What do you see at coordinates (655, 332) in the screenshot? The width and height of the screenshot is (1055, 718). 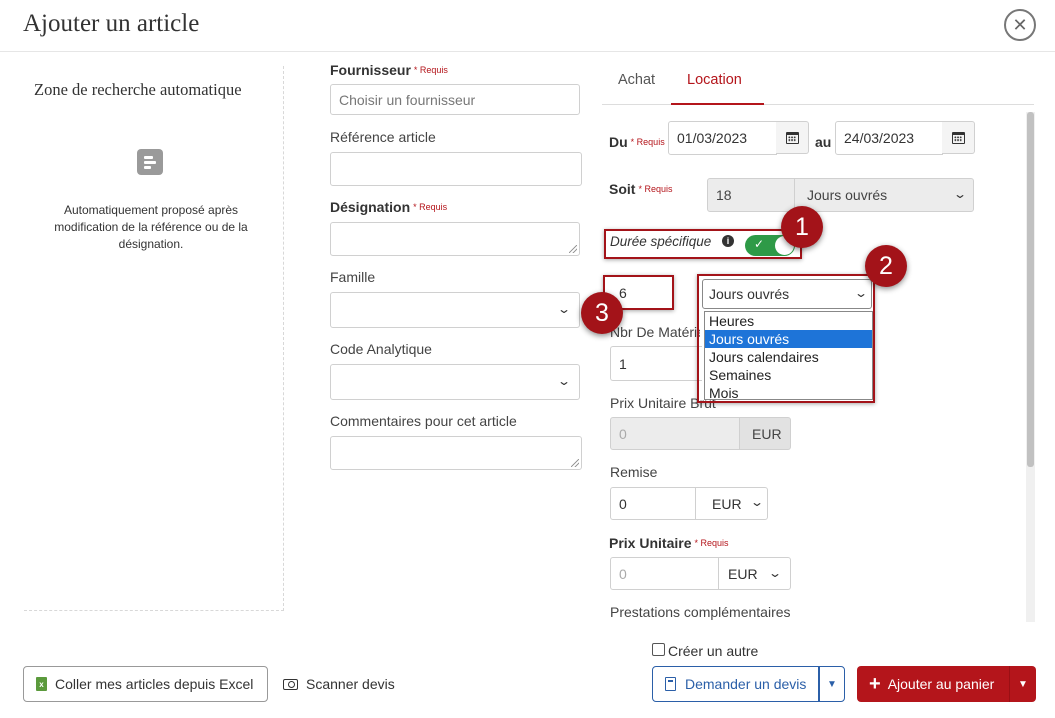 I see `nbr-materiel-label: Nbr De Matériel` at bounding box center [655, 332].